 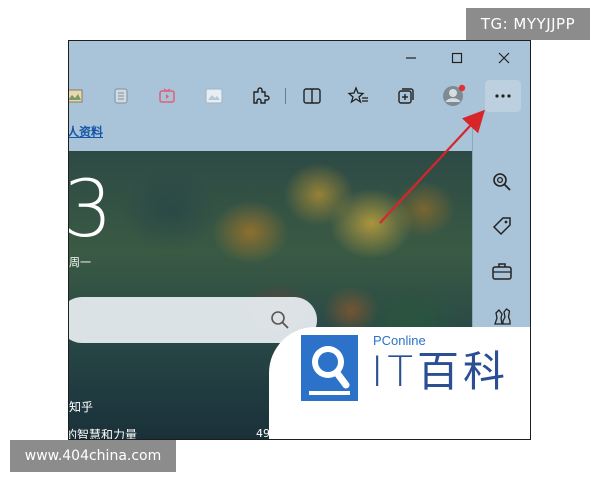 What do you see at coordinates (76, 96) in the screenshot?
I see `image-icon` at bounding box center [76, 96].